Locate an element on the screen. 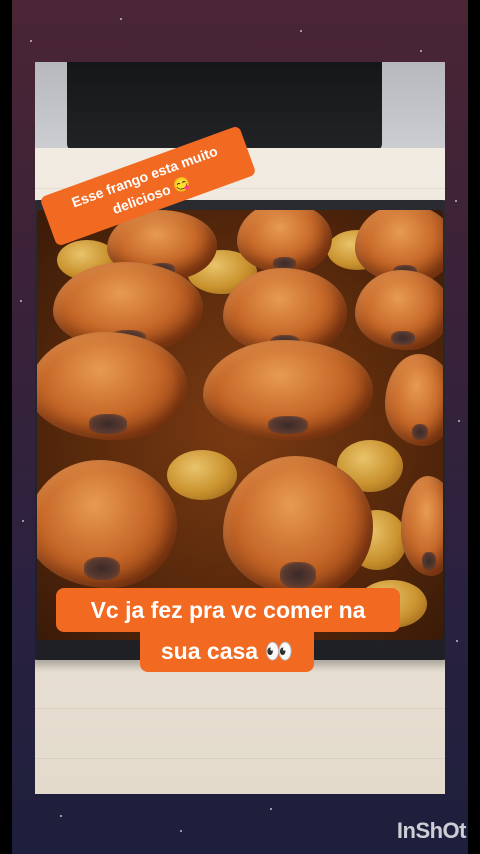 Image resolution: width=480 pixels, height=854 pixels. caption-bottom-line-2: sua casa 👀 is located at coordinates (227, 651).